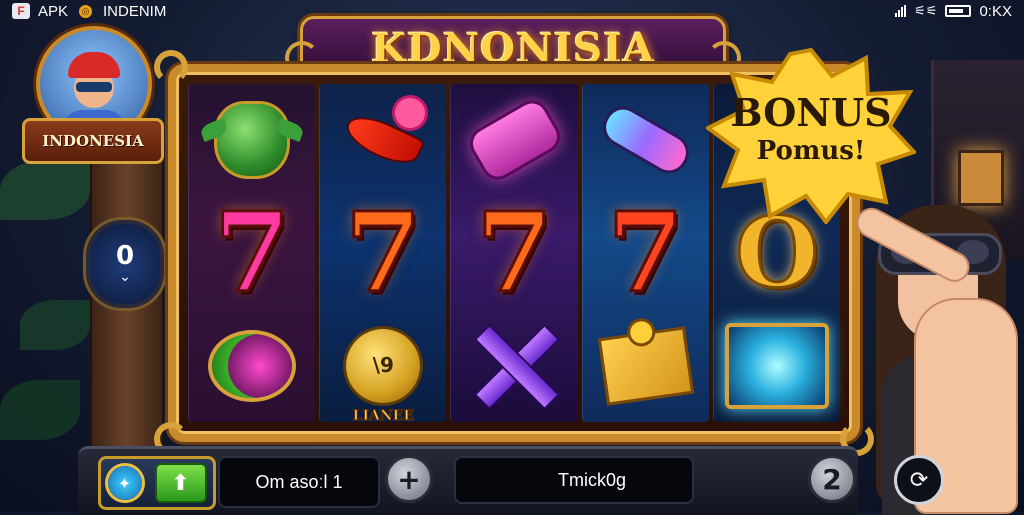 The width and height of the screenshot is (1024, 515). What do you see at coordinates (811, 151) in the screenshot?
I see `bonus-subtitle: Pomus!` at bounding box center [811, 151].